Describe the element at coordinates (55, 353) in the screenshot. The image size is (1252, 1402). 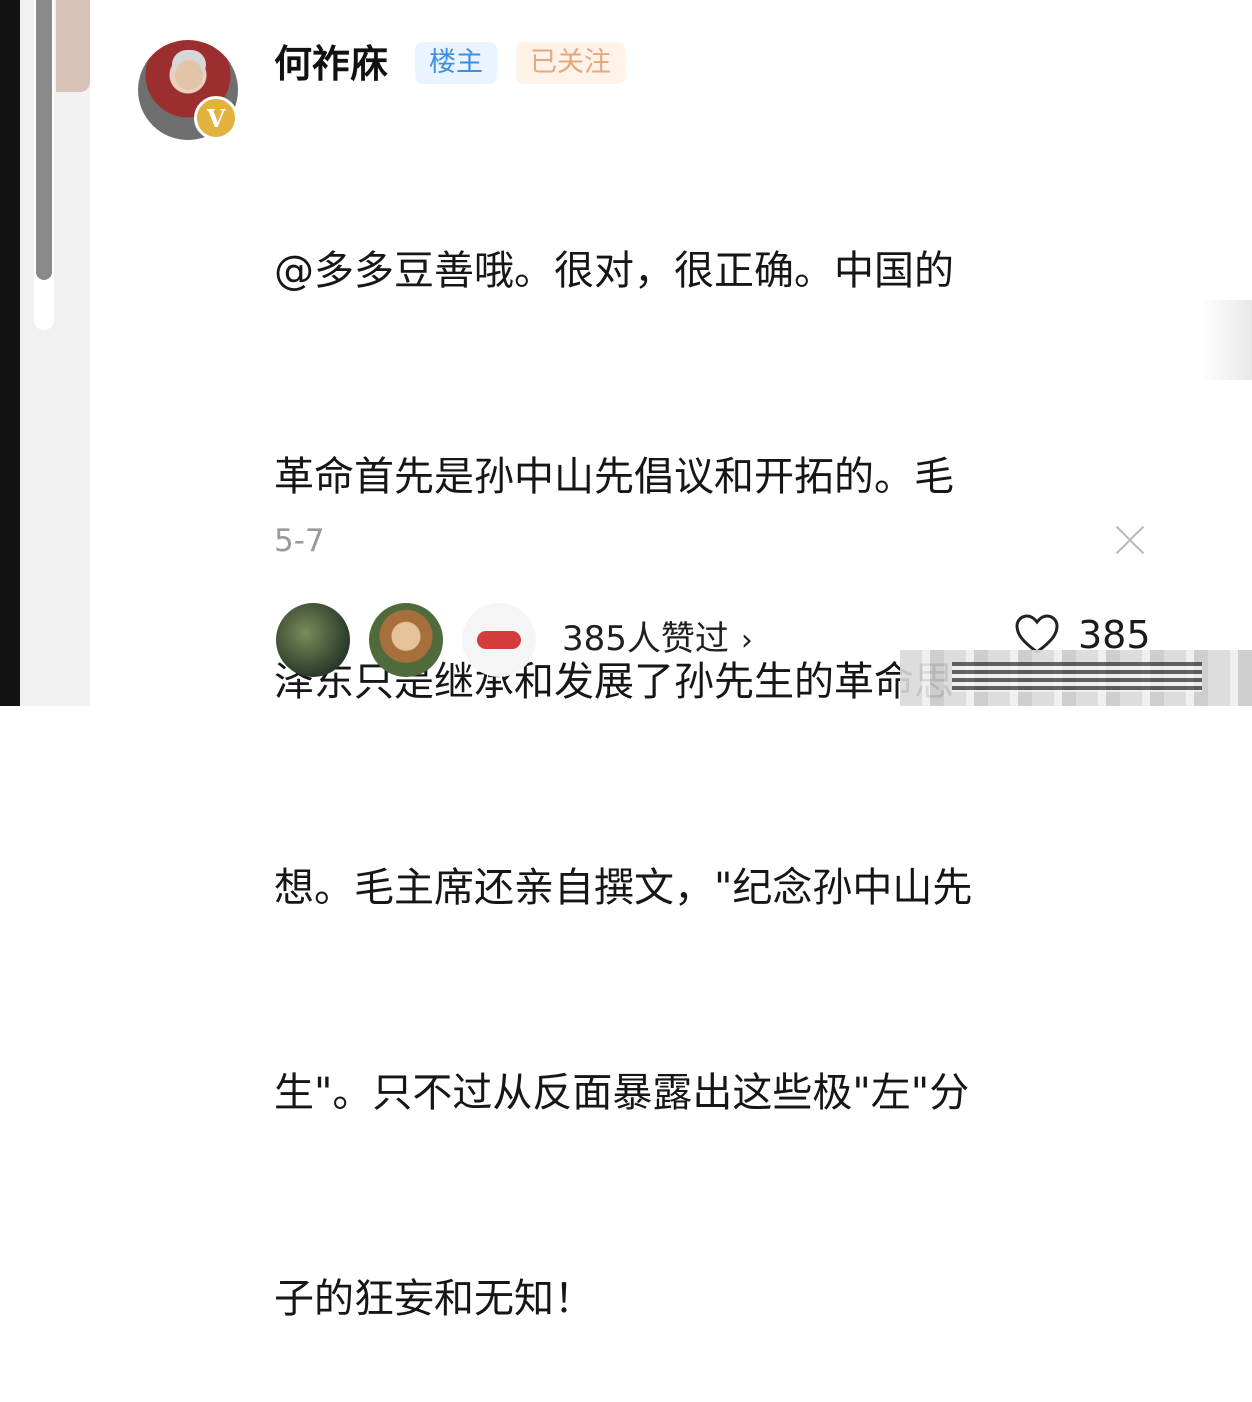
I see `left-panel` at that location.